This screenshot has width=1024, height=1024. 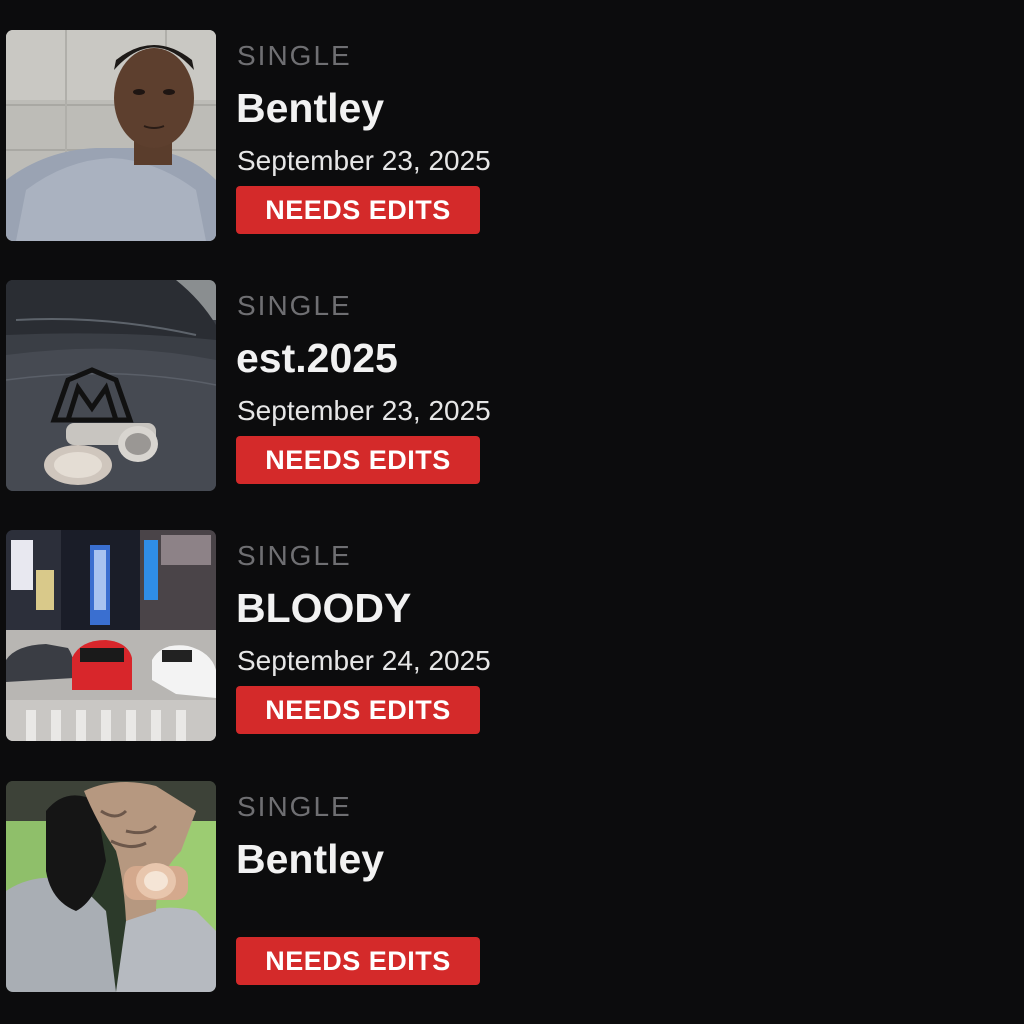 I want to click on release-title: BLOODY, so click(x=323, y=608).